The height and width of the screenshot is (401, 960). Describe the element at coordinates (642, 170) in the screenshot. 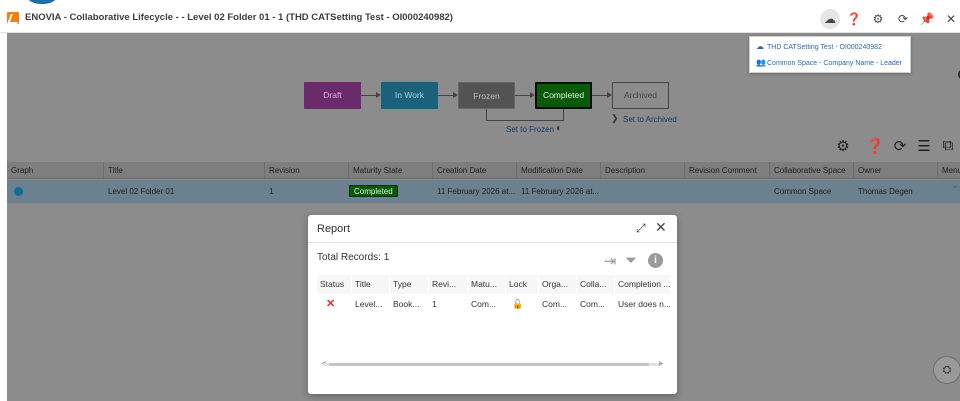

I see `col-description: Description` at that location.